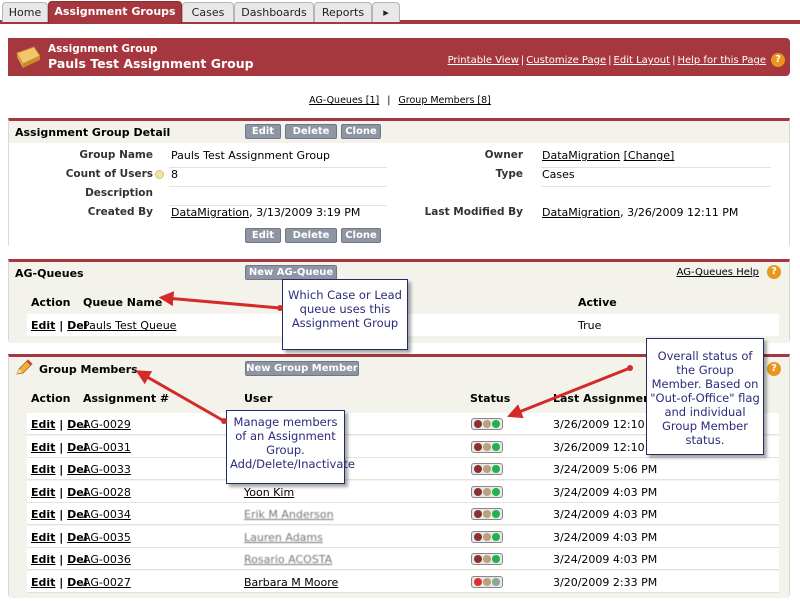 This screenshot has width=800, height=601. Describe the element at coordinates (107, 514) in the screenshot. I see `assignment-id-link: AG-0034` at that location.